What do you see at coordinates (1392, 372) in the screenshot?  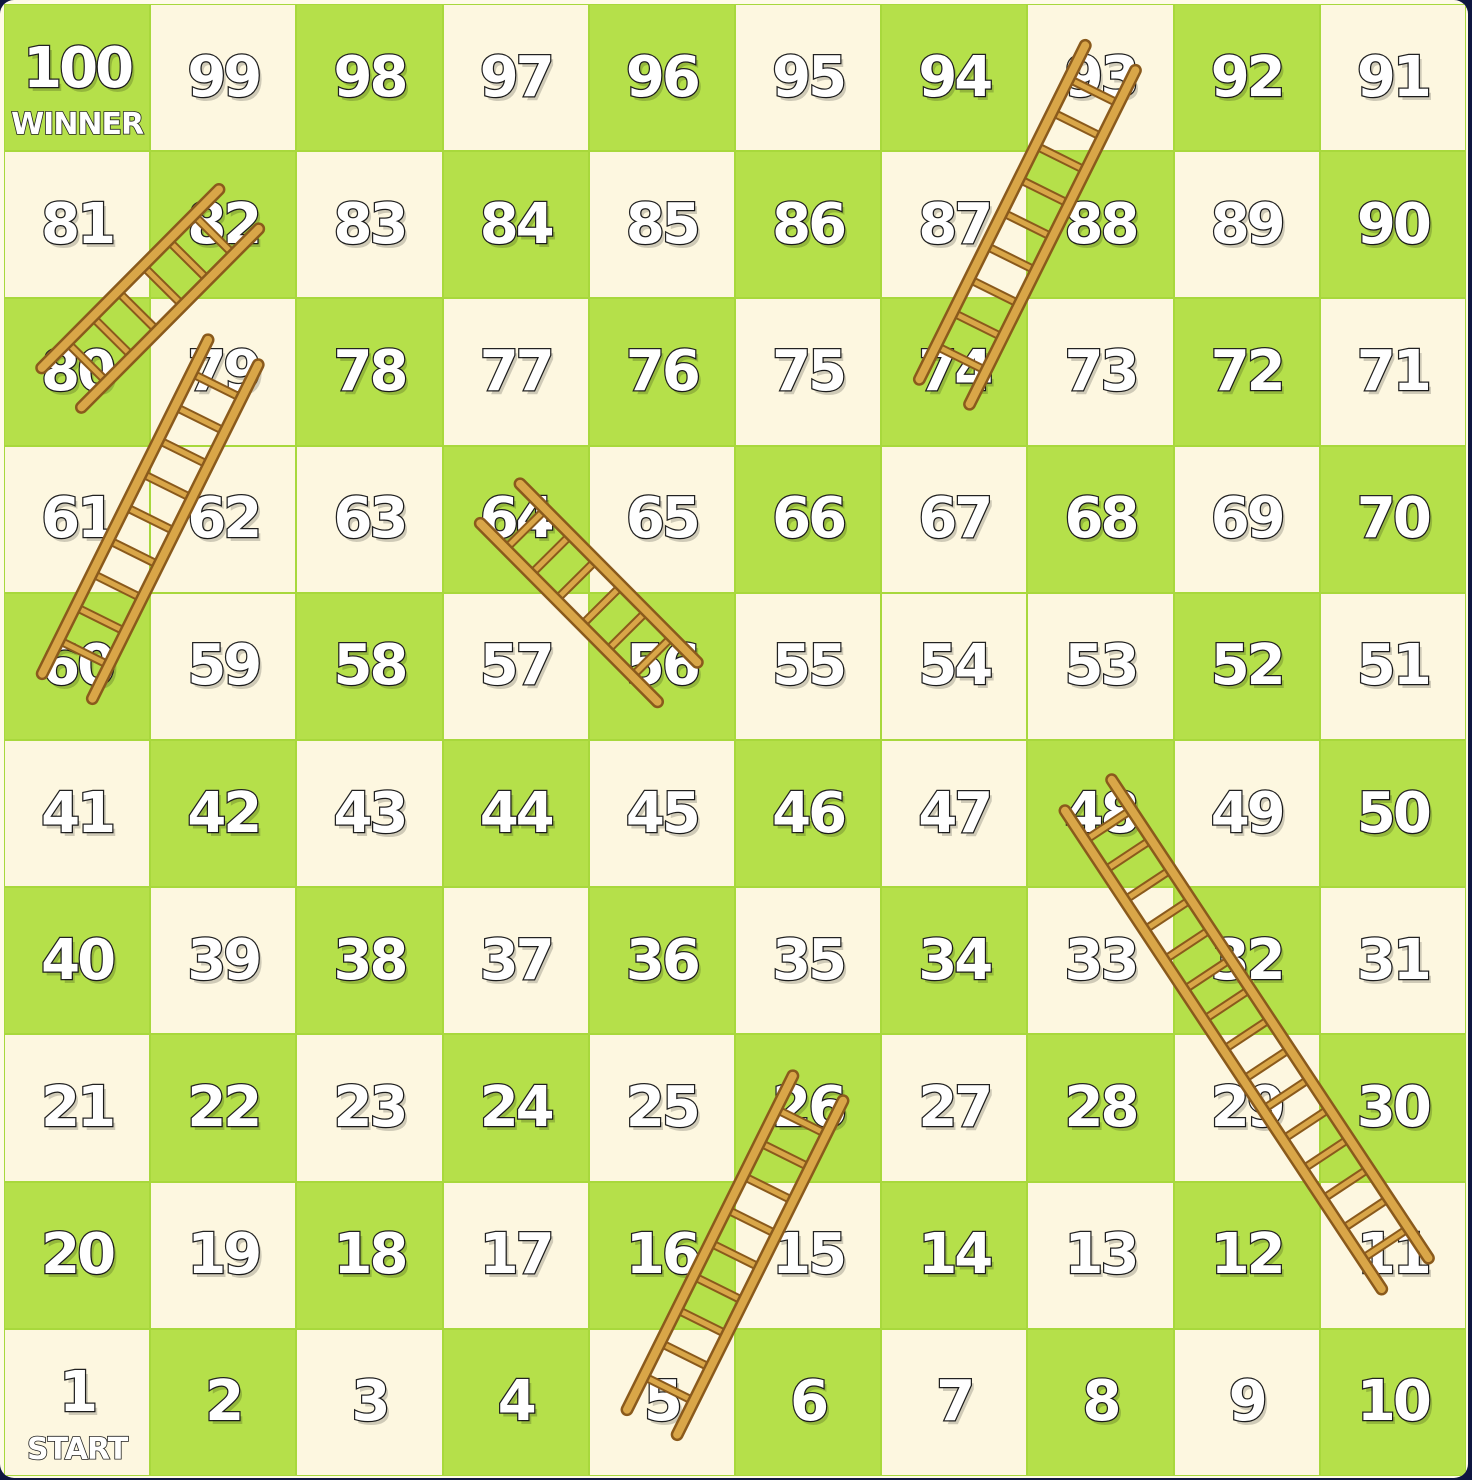 I see `board-cell-71: 71` at bounding box center [1392, 372].